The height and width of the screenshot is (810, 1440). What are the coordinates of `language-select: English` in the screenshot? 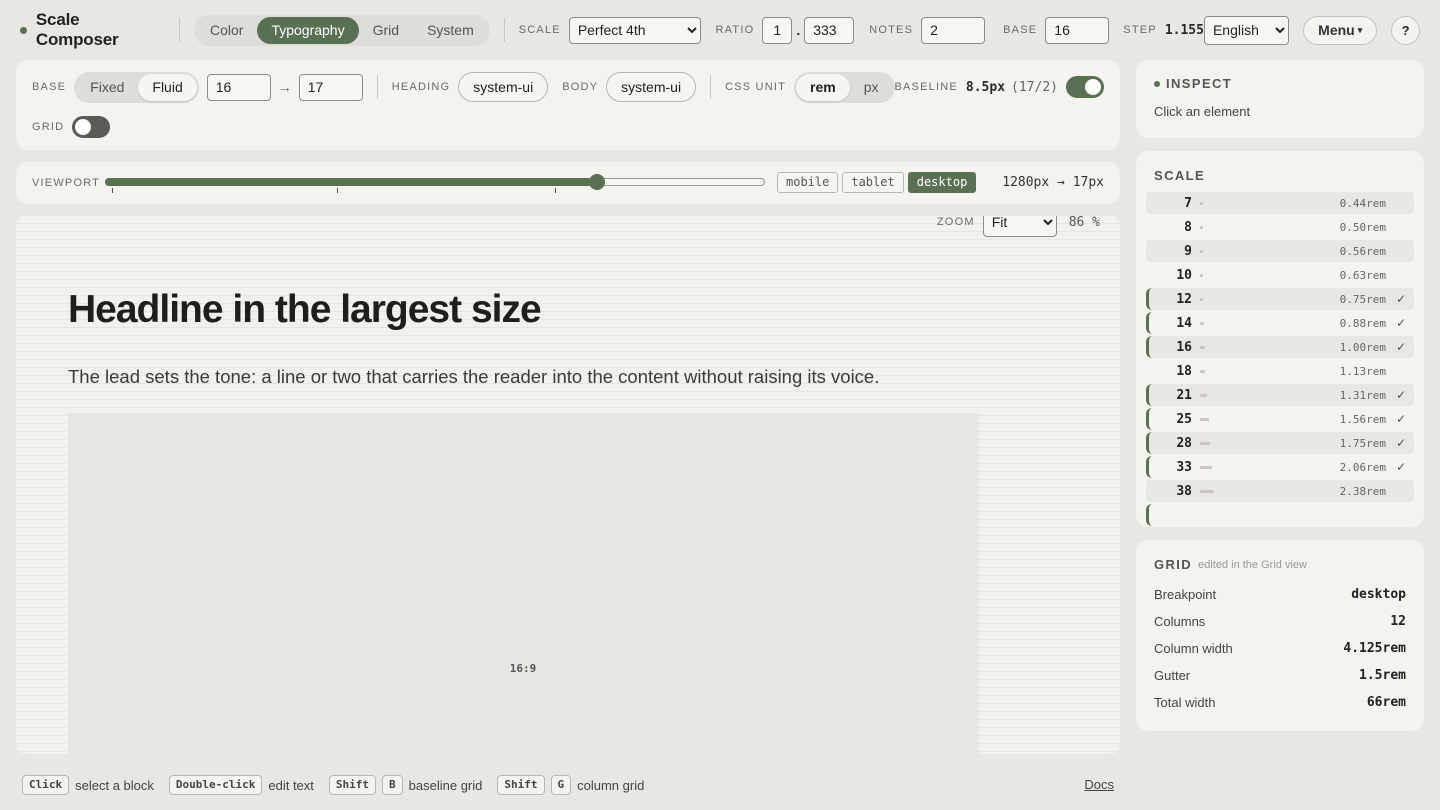 It's located at (1246, 30).